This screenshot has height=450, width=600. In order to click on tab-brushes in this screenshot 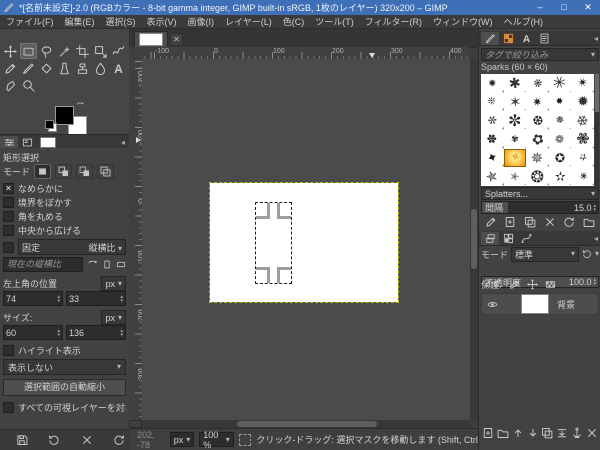, I will do `click(490, 38)`.